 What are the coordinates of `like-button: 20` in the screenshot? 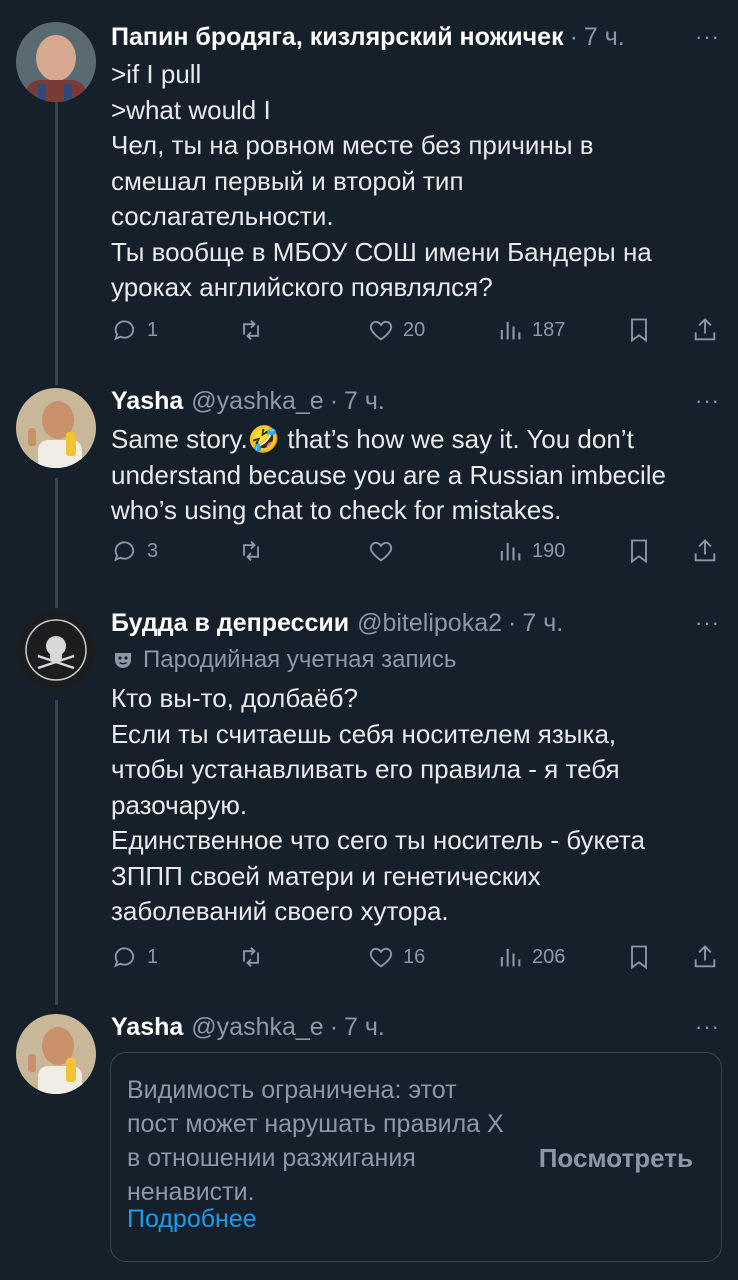 It's located at (396, 330).